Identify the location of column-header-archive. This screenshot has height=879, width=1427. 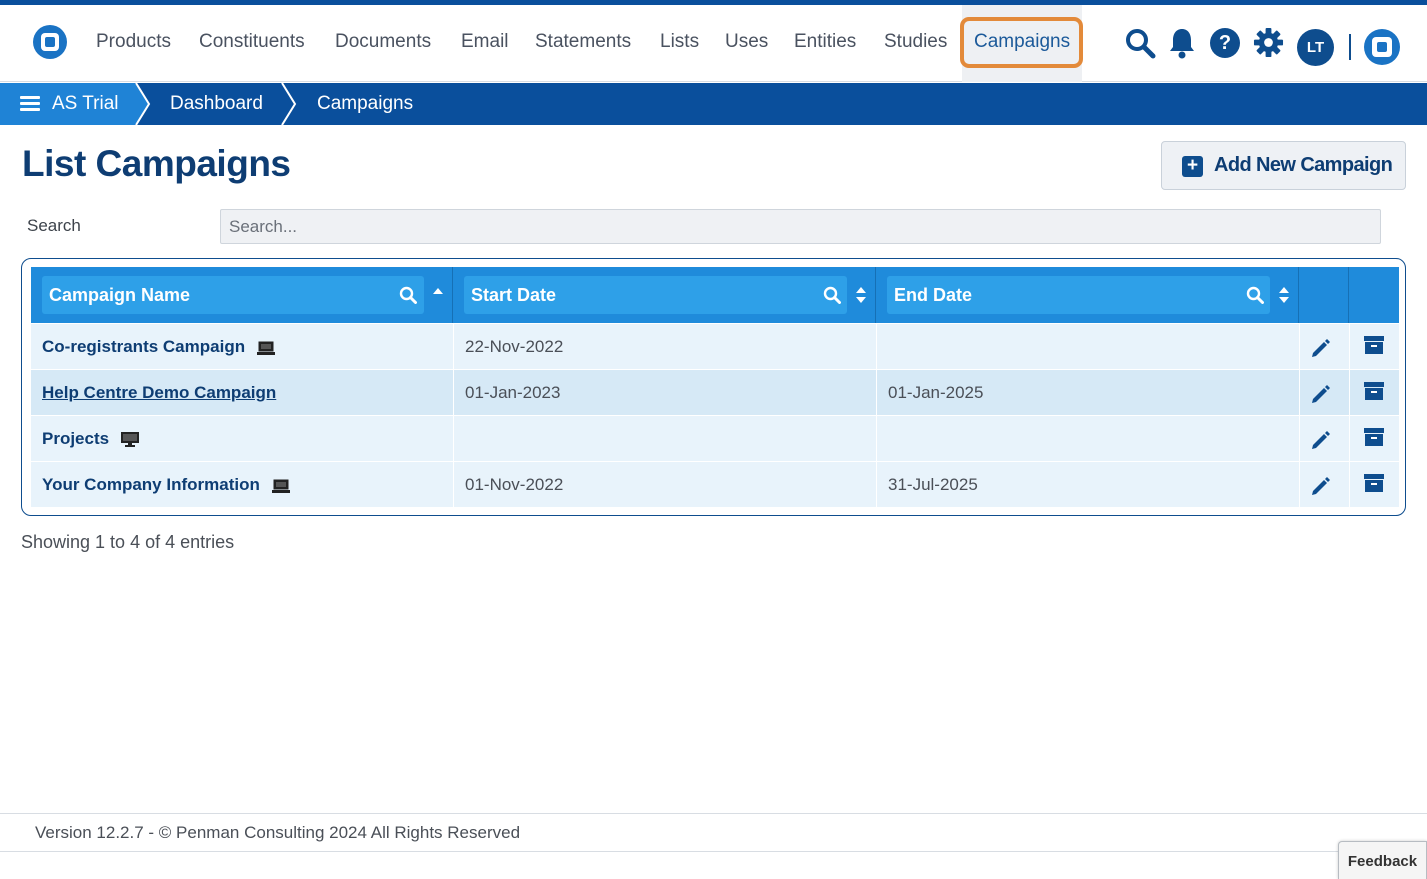
(1374, 295).